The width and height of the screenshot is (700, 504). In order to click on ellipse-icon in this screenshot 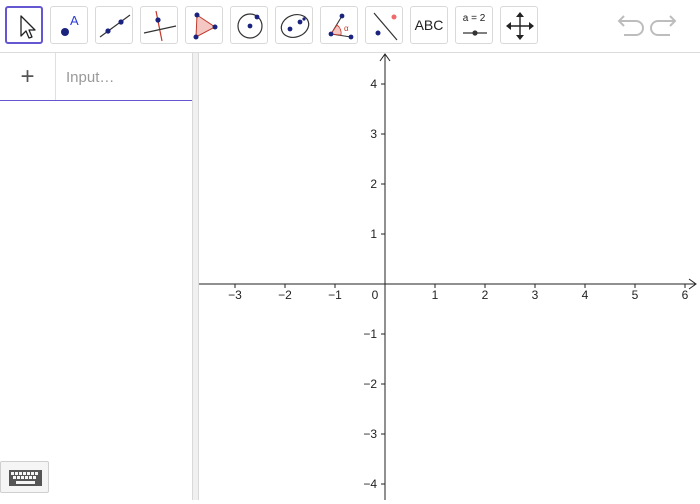, I will do `click(295, 26)`.